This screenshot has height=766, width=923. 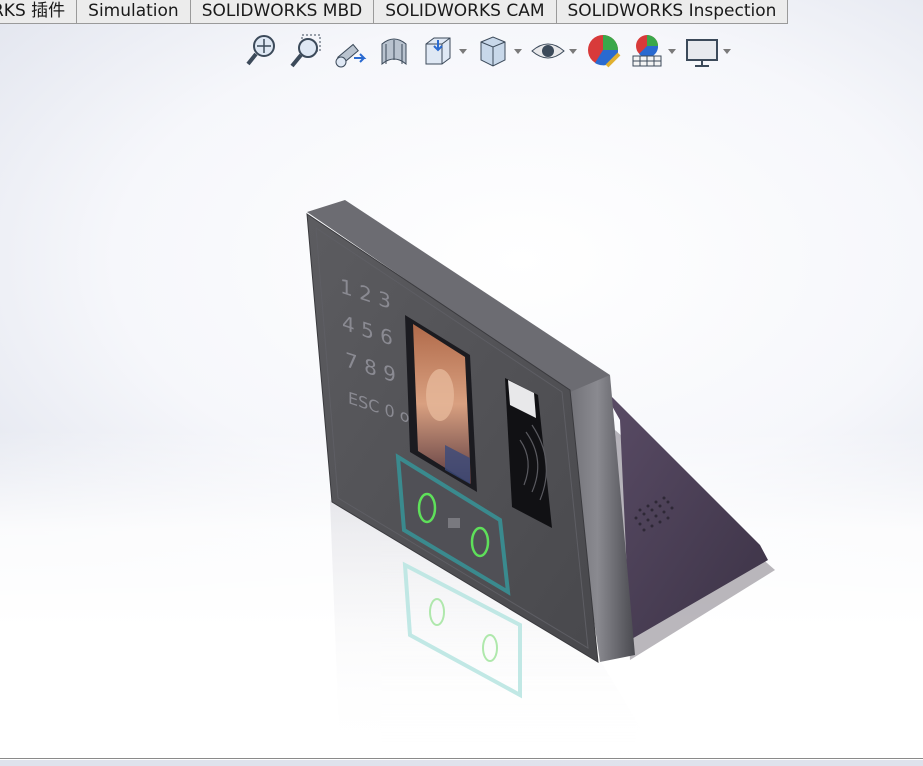 I want to click on view-settings-icon, so click(x=702, y=53).